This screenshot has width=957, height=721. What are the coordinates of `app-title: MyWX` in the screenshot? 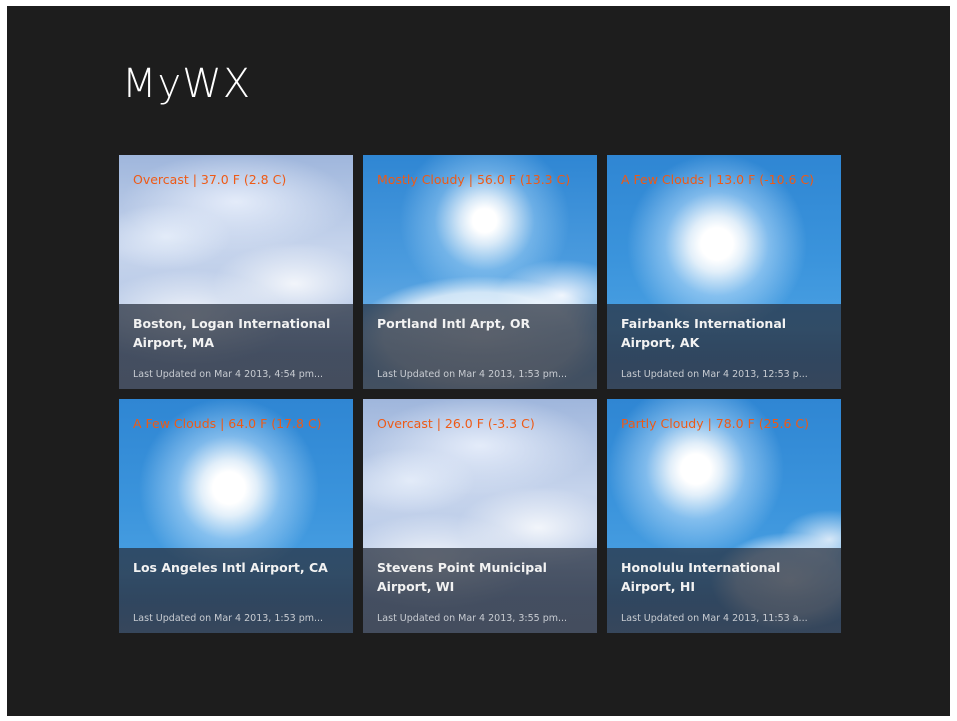 It's located at (187, 84).